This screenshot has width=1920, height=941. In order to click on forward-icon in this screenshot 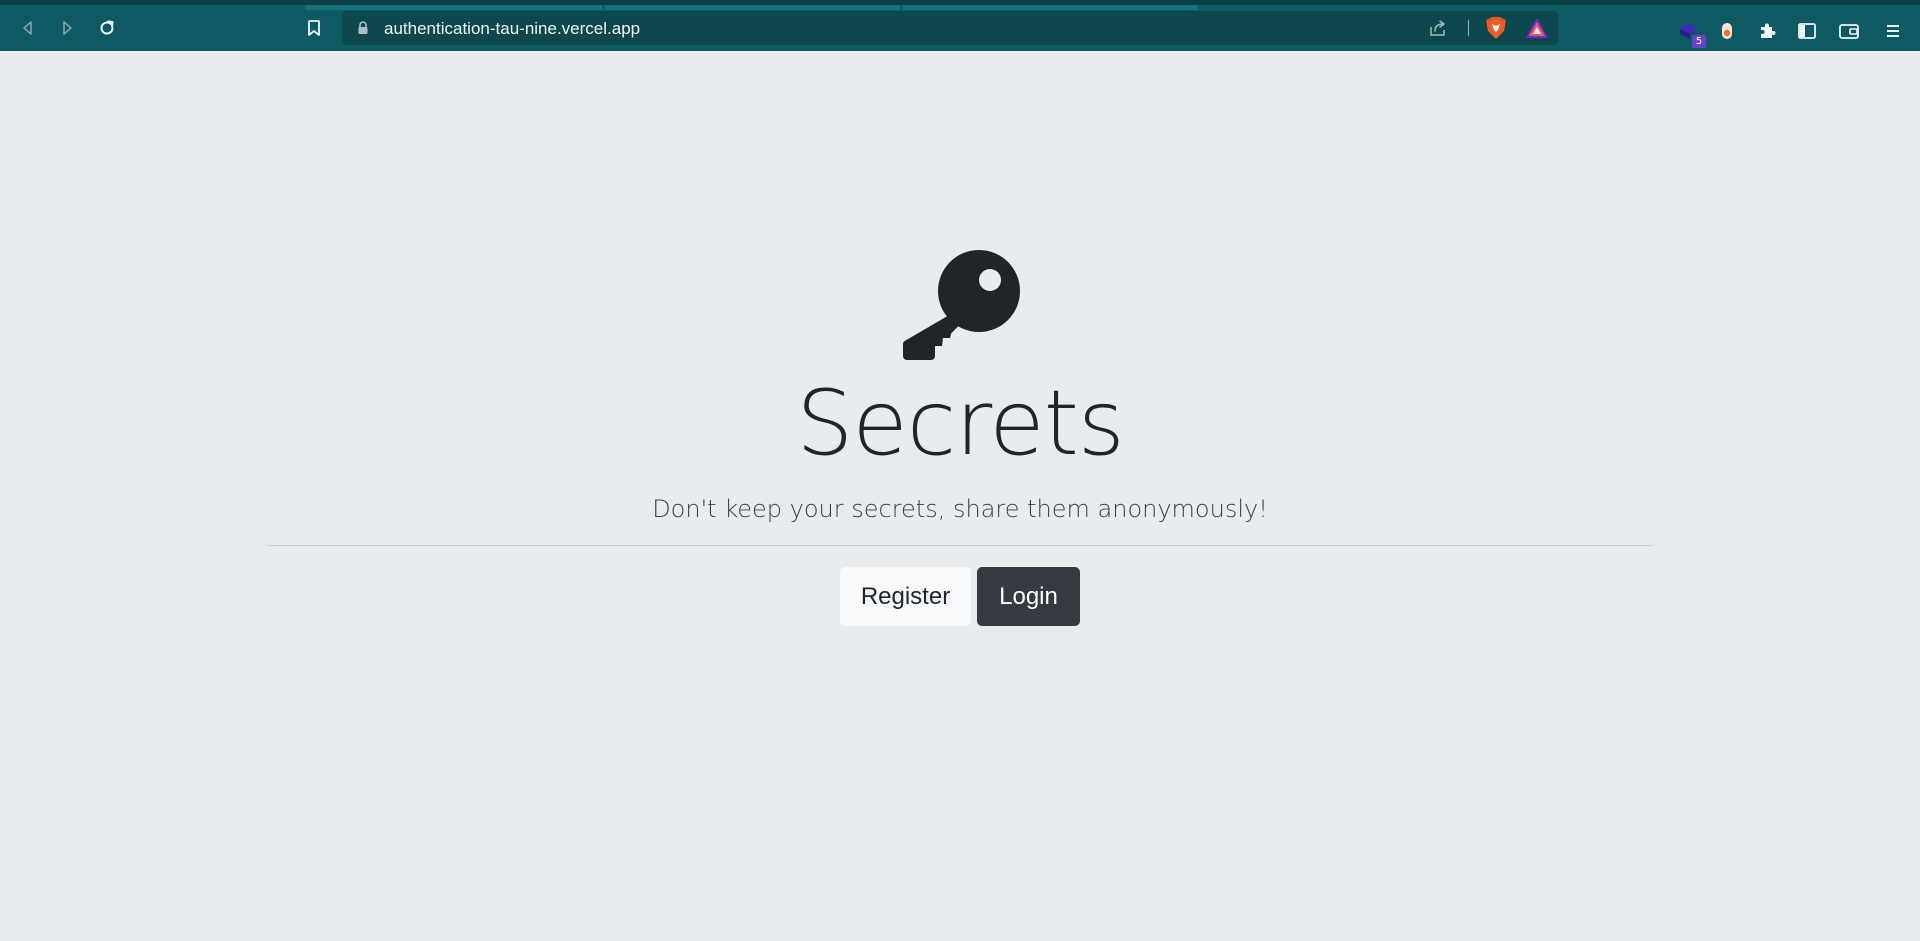, I will do `click(67, 28)`.